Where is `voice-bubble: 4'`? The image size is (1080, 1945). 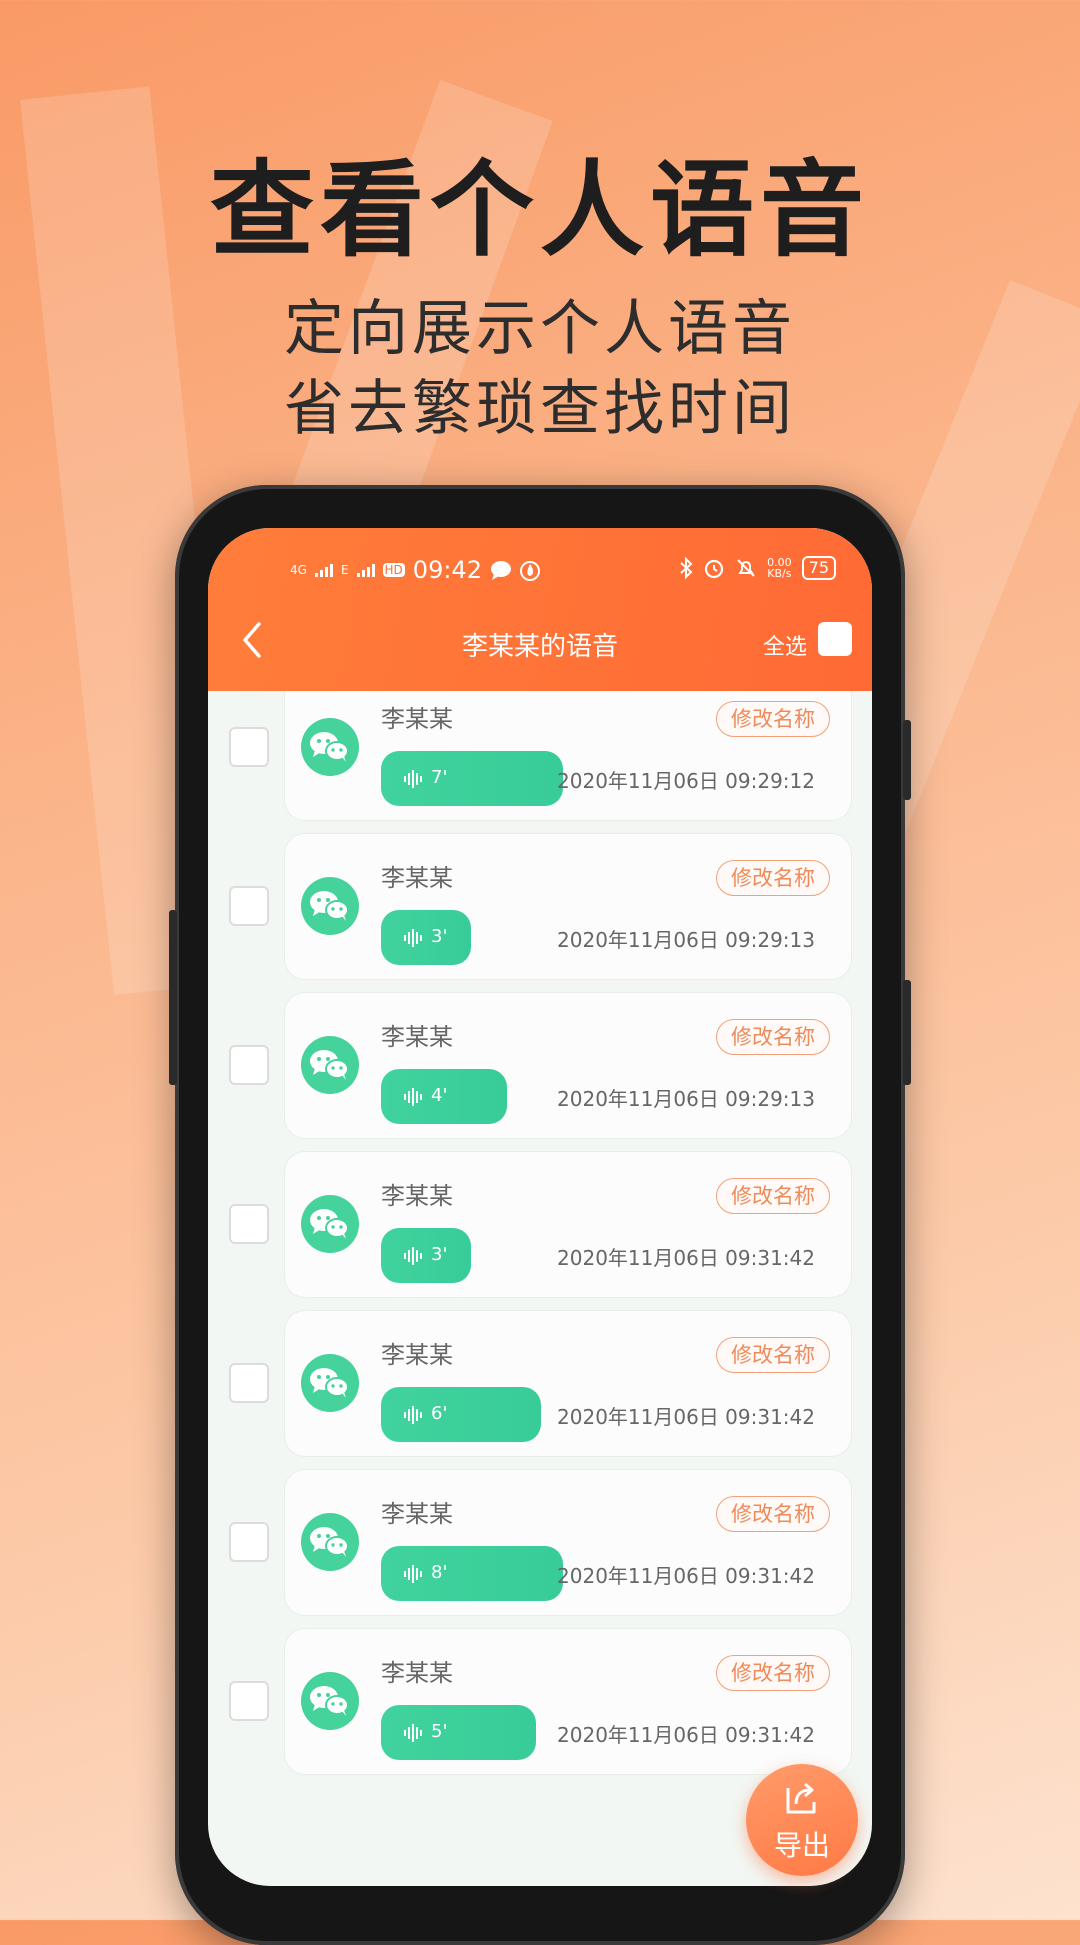 voice-bubble: 4' is located at coordinates (444, 1096).